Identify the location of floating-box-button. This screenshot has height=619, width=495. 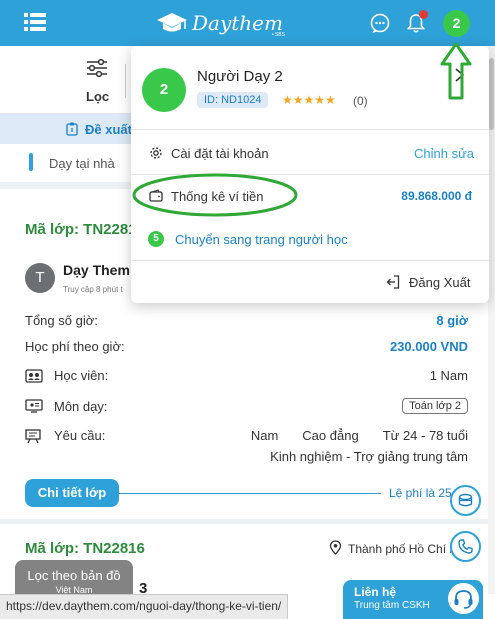
(465, 500).